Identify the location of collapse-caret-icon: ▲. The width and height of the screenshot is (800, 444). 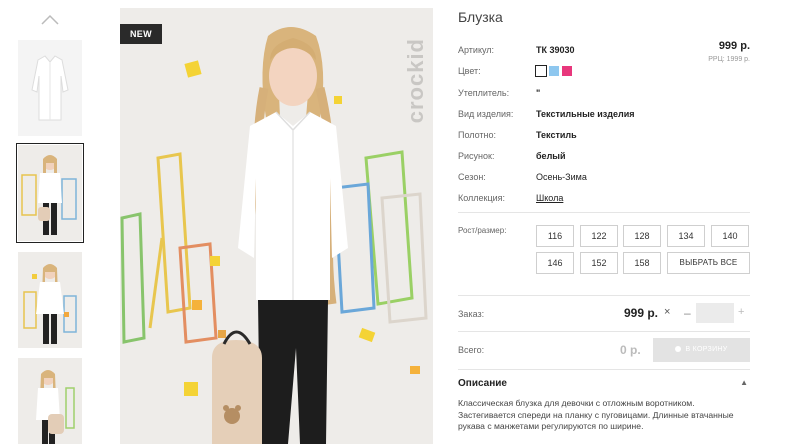
(744, 382).